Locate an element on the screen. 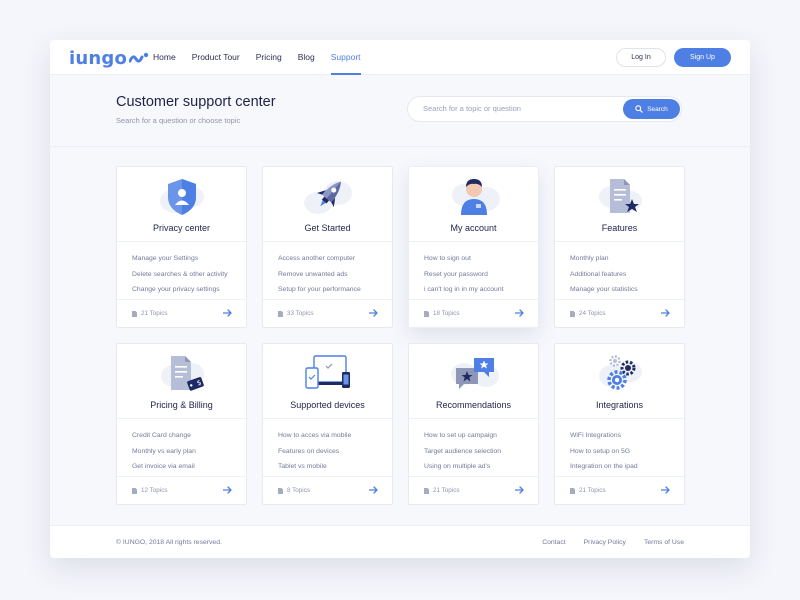  card-header: $ Pricing & Billing is located at coordinates (181, 381).